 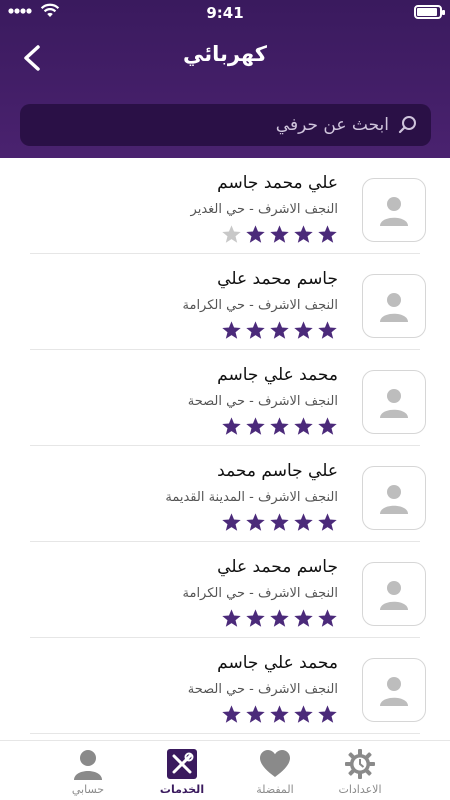 I want to click on search-bar, so click(x=225, y=125).